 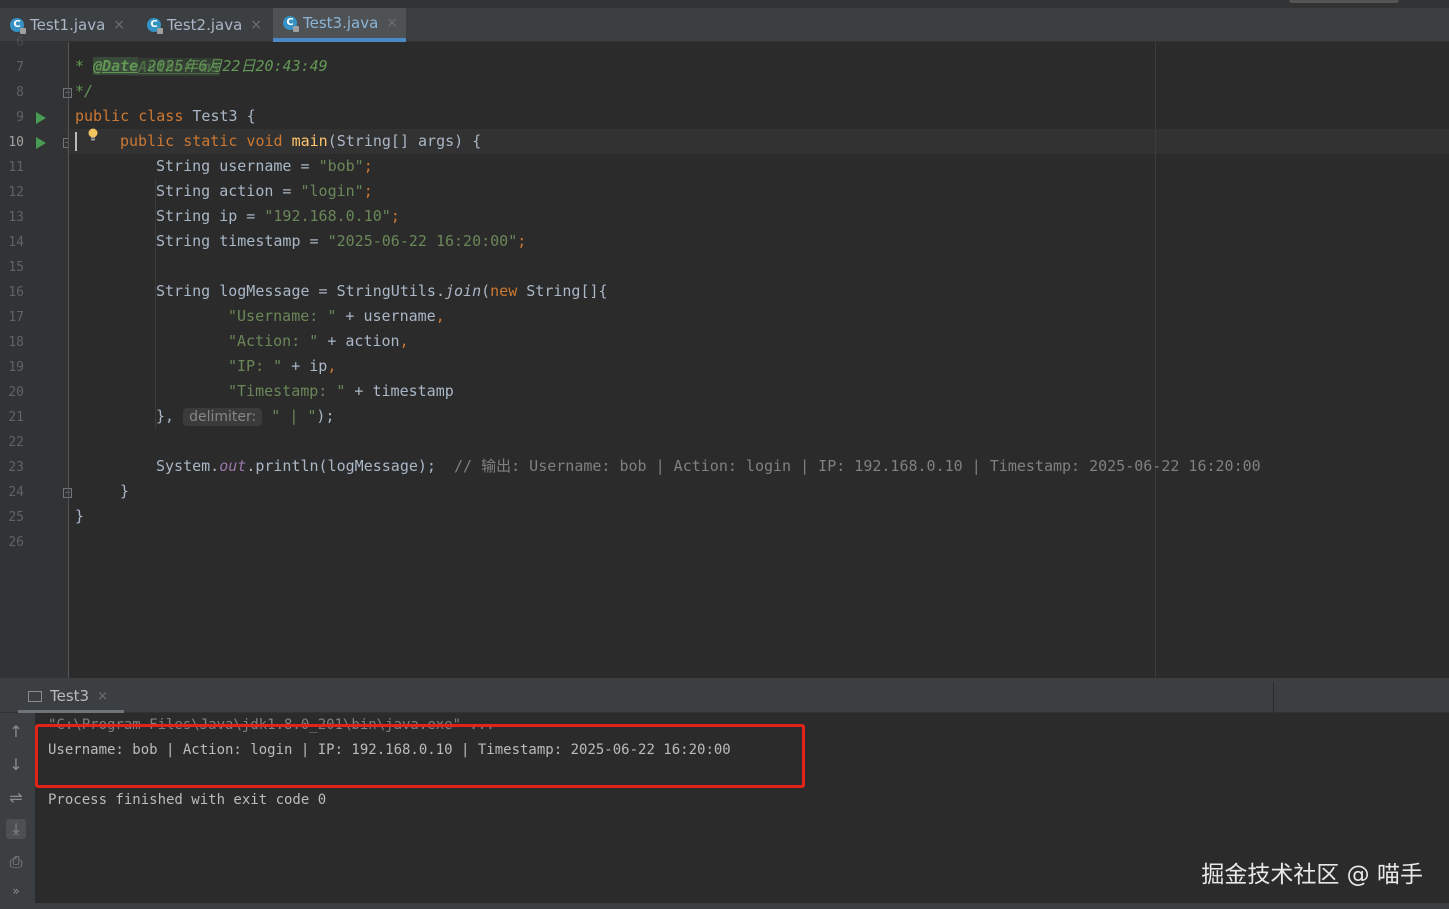 I want to click on run-tool-header: Test3 ×, so click(x=724, y=697).